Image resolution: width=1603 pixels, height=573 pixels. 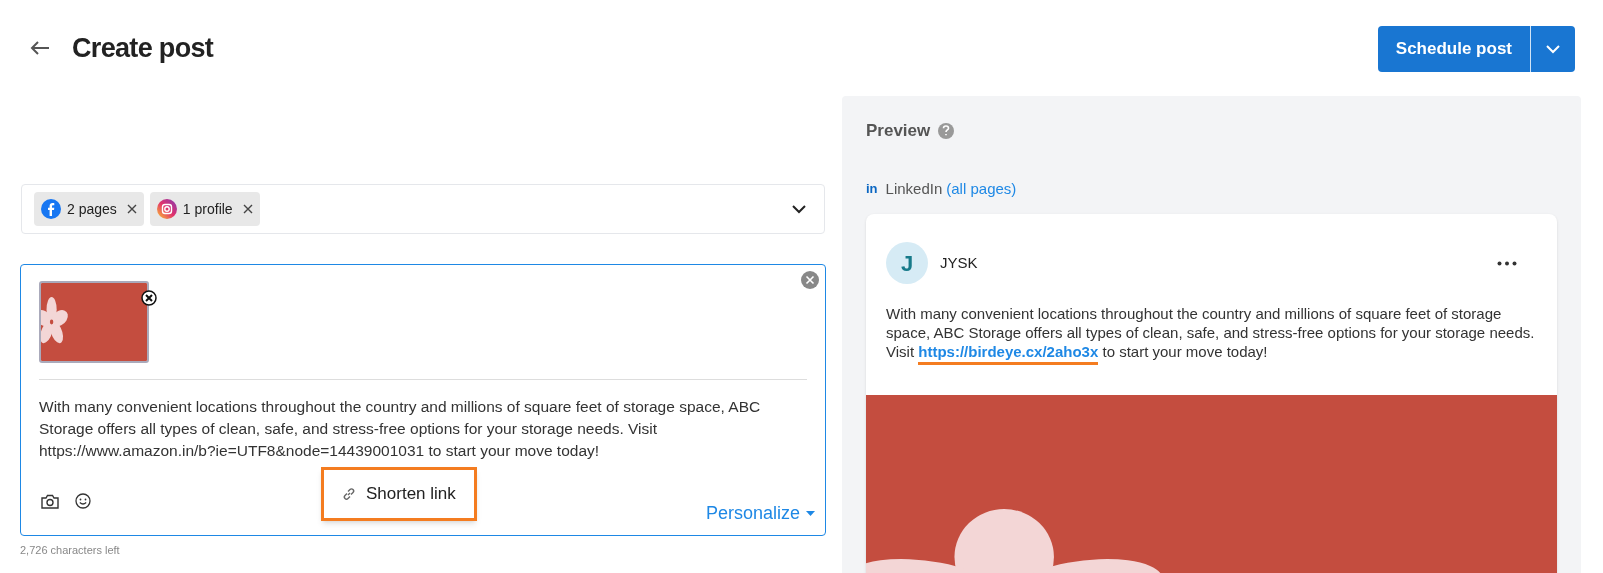 I want to click on shorten-link-button: Shorten link, so click(x=399, y=494).